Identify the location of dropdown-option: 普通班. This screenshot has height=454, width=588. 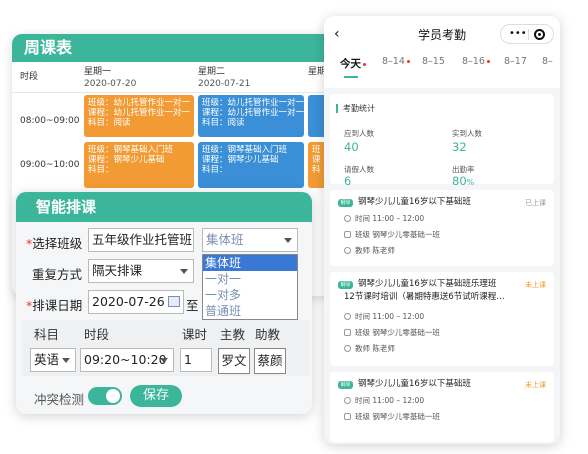
(250, 311).